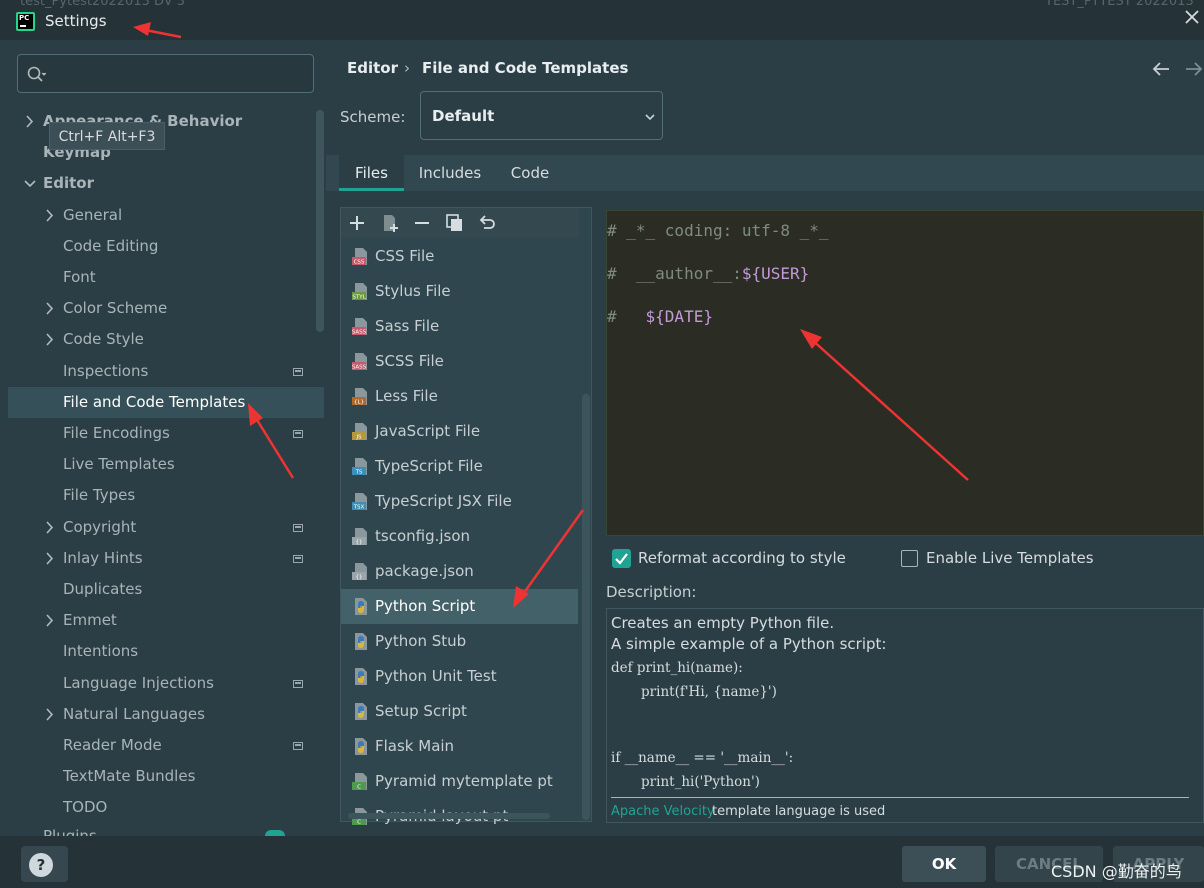  Describe the element at coordinates (718, 230) in the screenshot. I see `editor-line-1: # _*_ coding: utf-8 _*_` at that location.